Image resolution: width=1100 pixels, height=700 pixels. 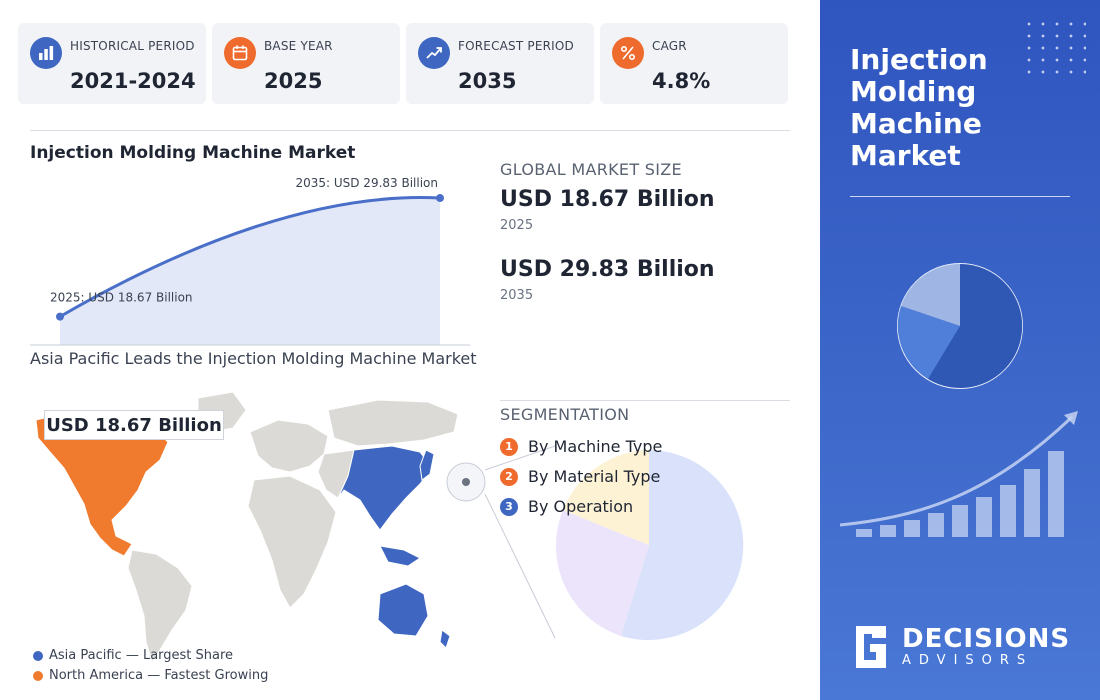 I want to click on stat-card-forecast-period: FORECAST PERIOD 2035, so click(x=500, y=63).